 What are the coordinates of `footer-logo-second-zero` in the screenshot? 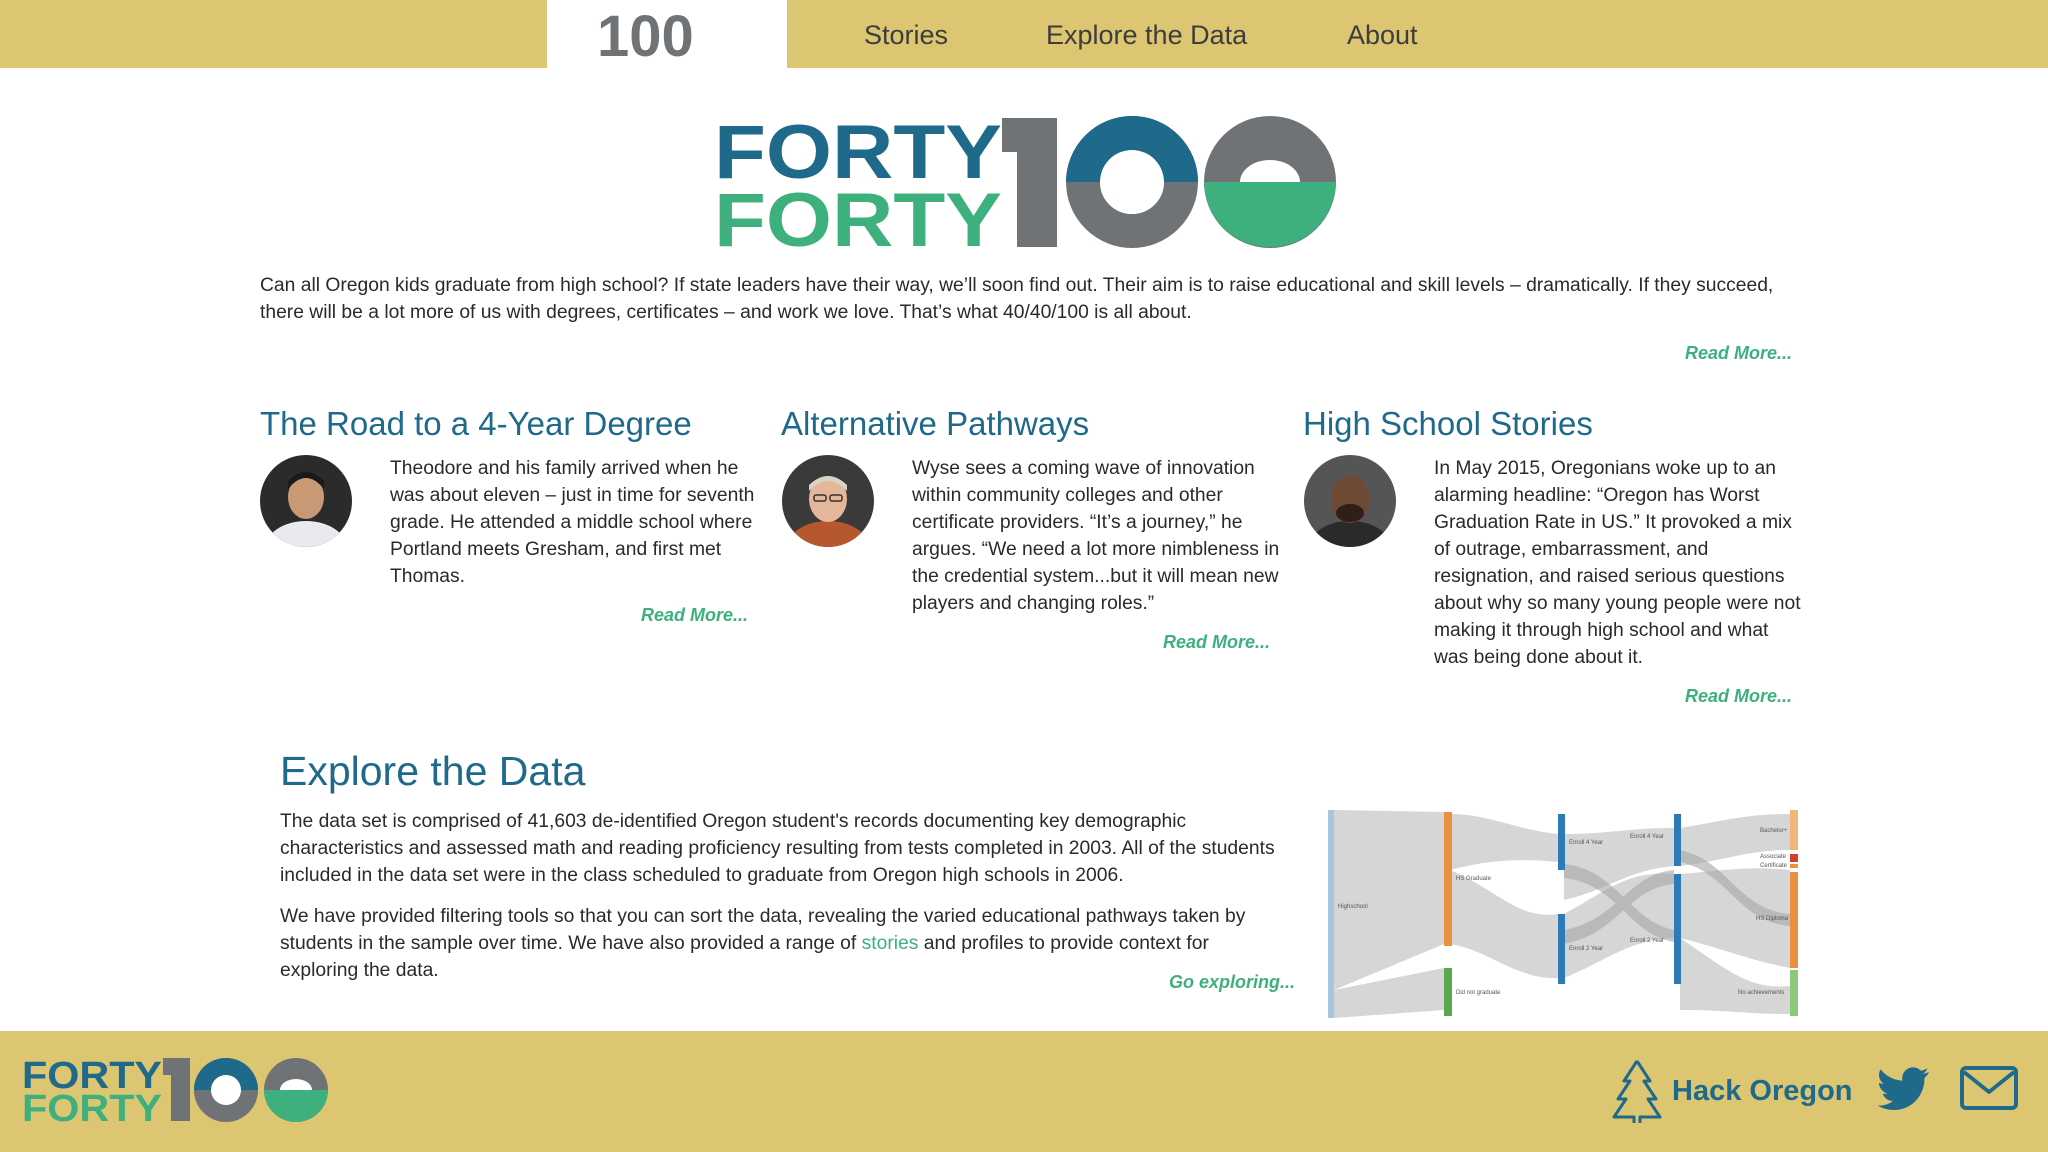 It's located at (296, 1090).